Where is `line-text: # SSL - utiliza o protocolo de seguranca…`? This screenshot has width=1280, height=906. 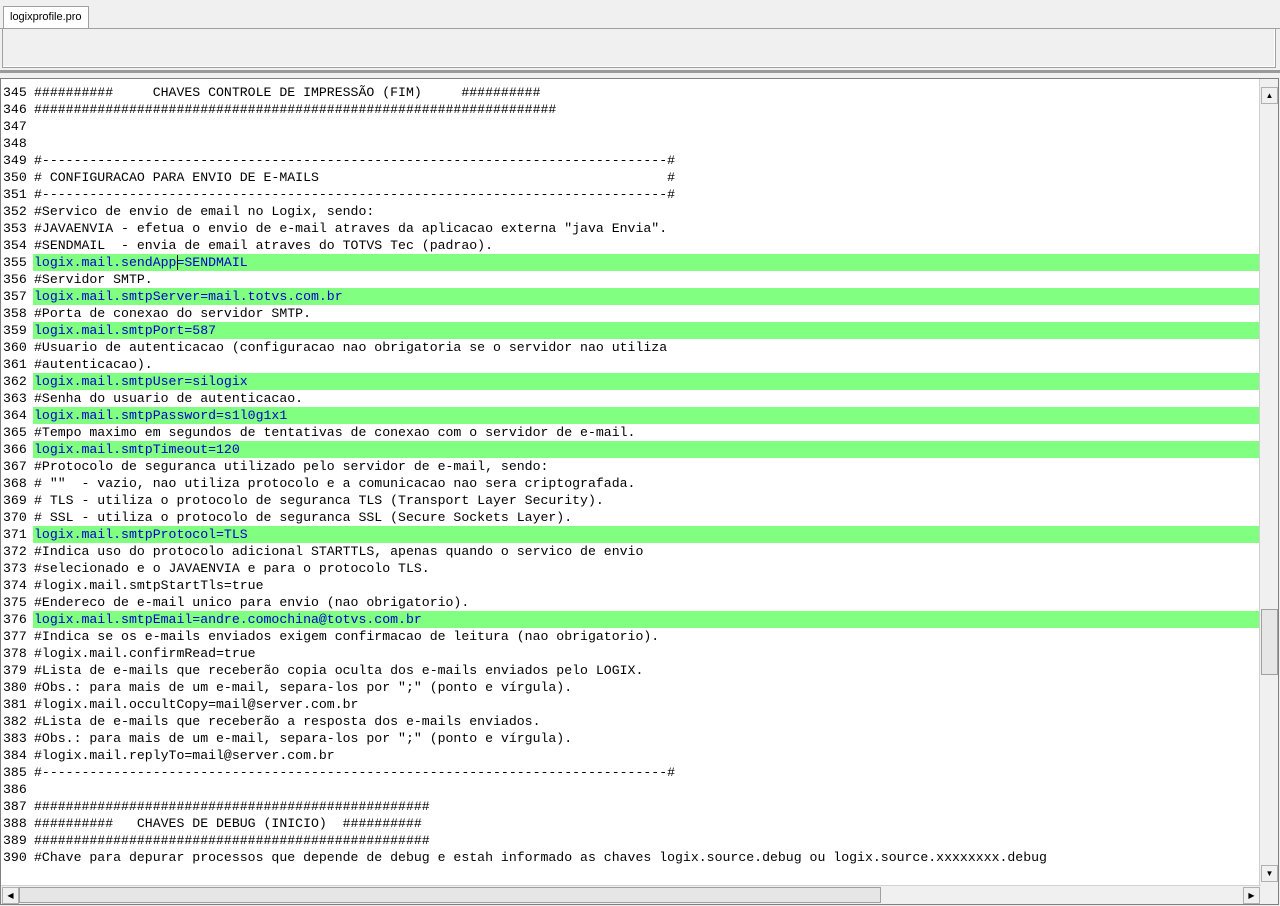 line-text: # SSL - utiliza o protocolo de seguranca… is located at coordinates (647, 517).